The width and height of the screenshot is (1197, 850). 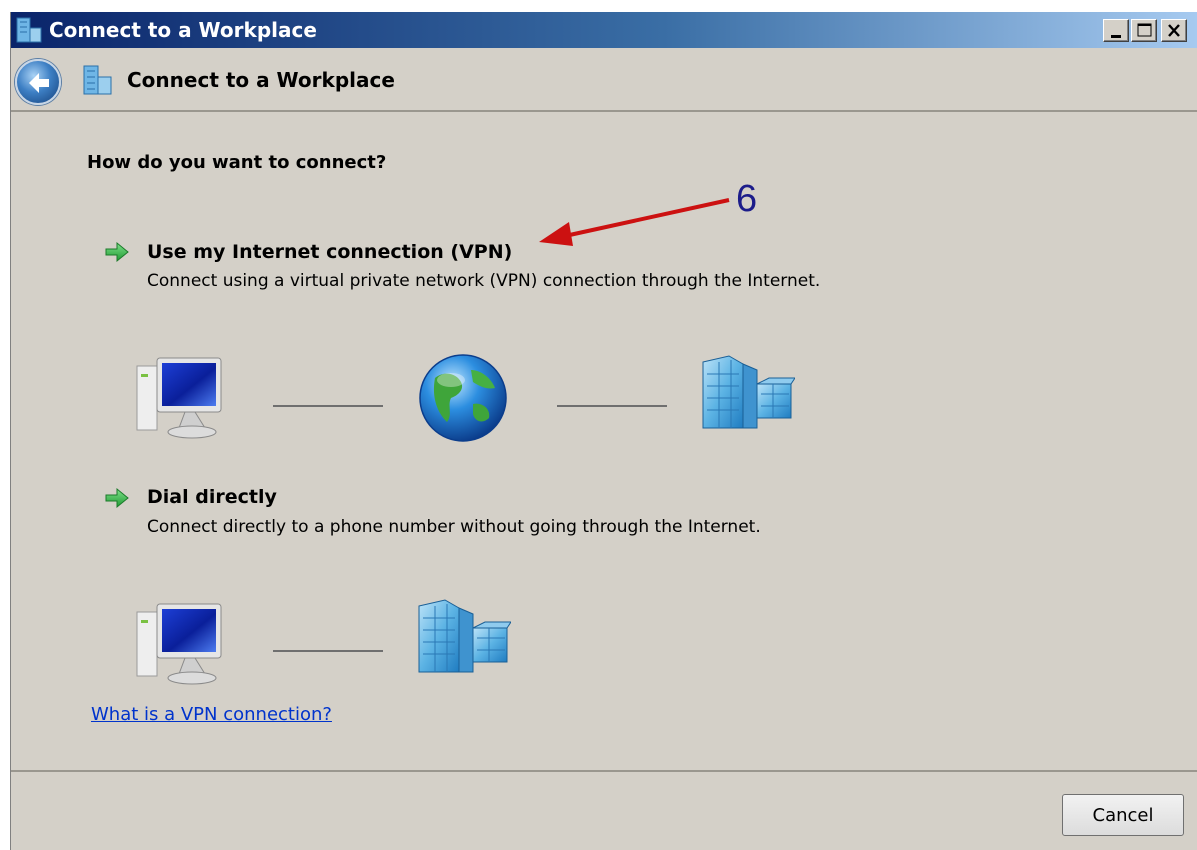 I want to click on cancel-button: Cancel, so click(x=1123, y=815).